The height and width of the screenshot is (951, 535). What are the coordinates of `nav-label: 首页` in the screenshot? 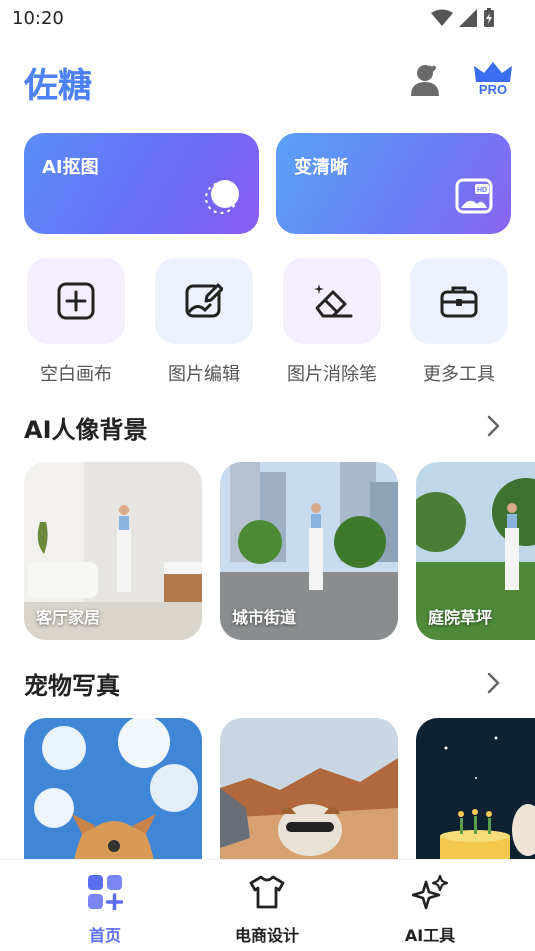 It's located at (104, 935).